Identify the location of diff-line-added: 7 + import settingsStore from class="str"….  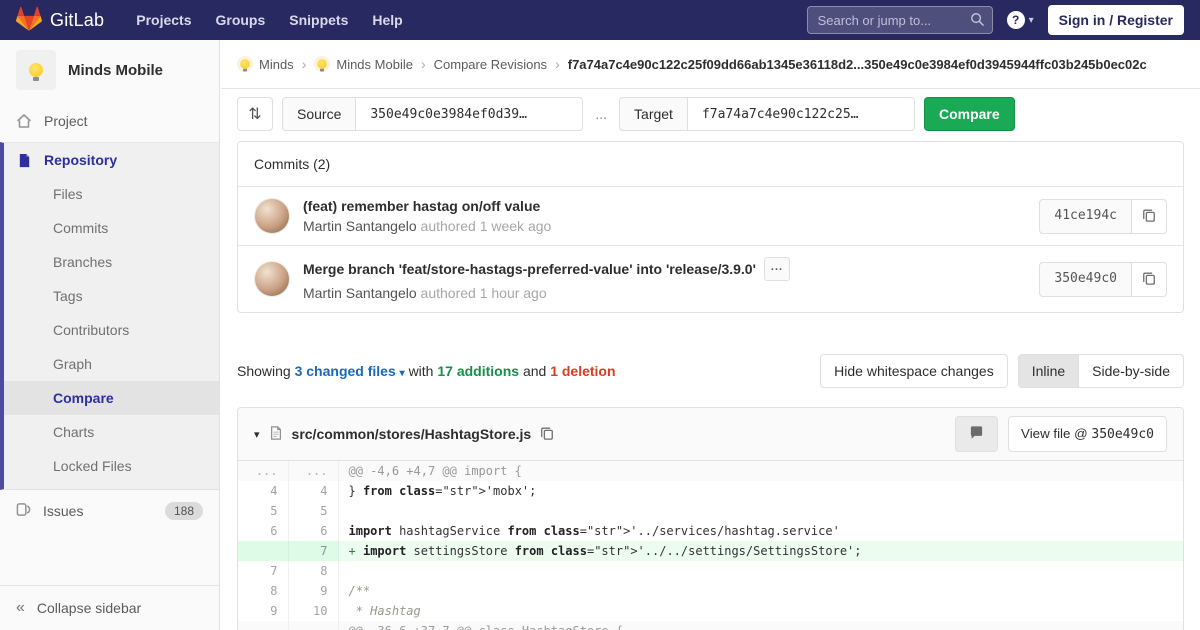
(710, 551).